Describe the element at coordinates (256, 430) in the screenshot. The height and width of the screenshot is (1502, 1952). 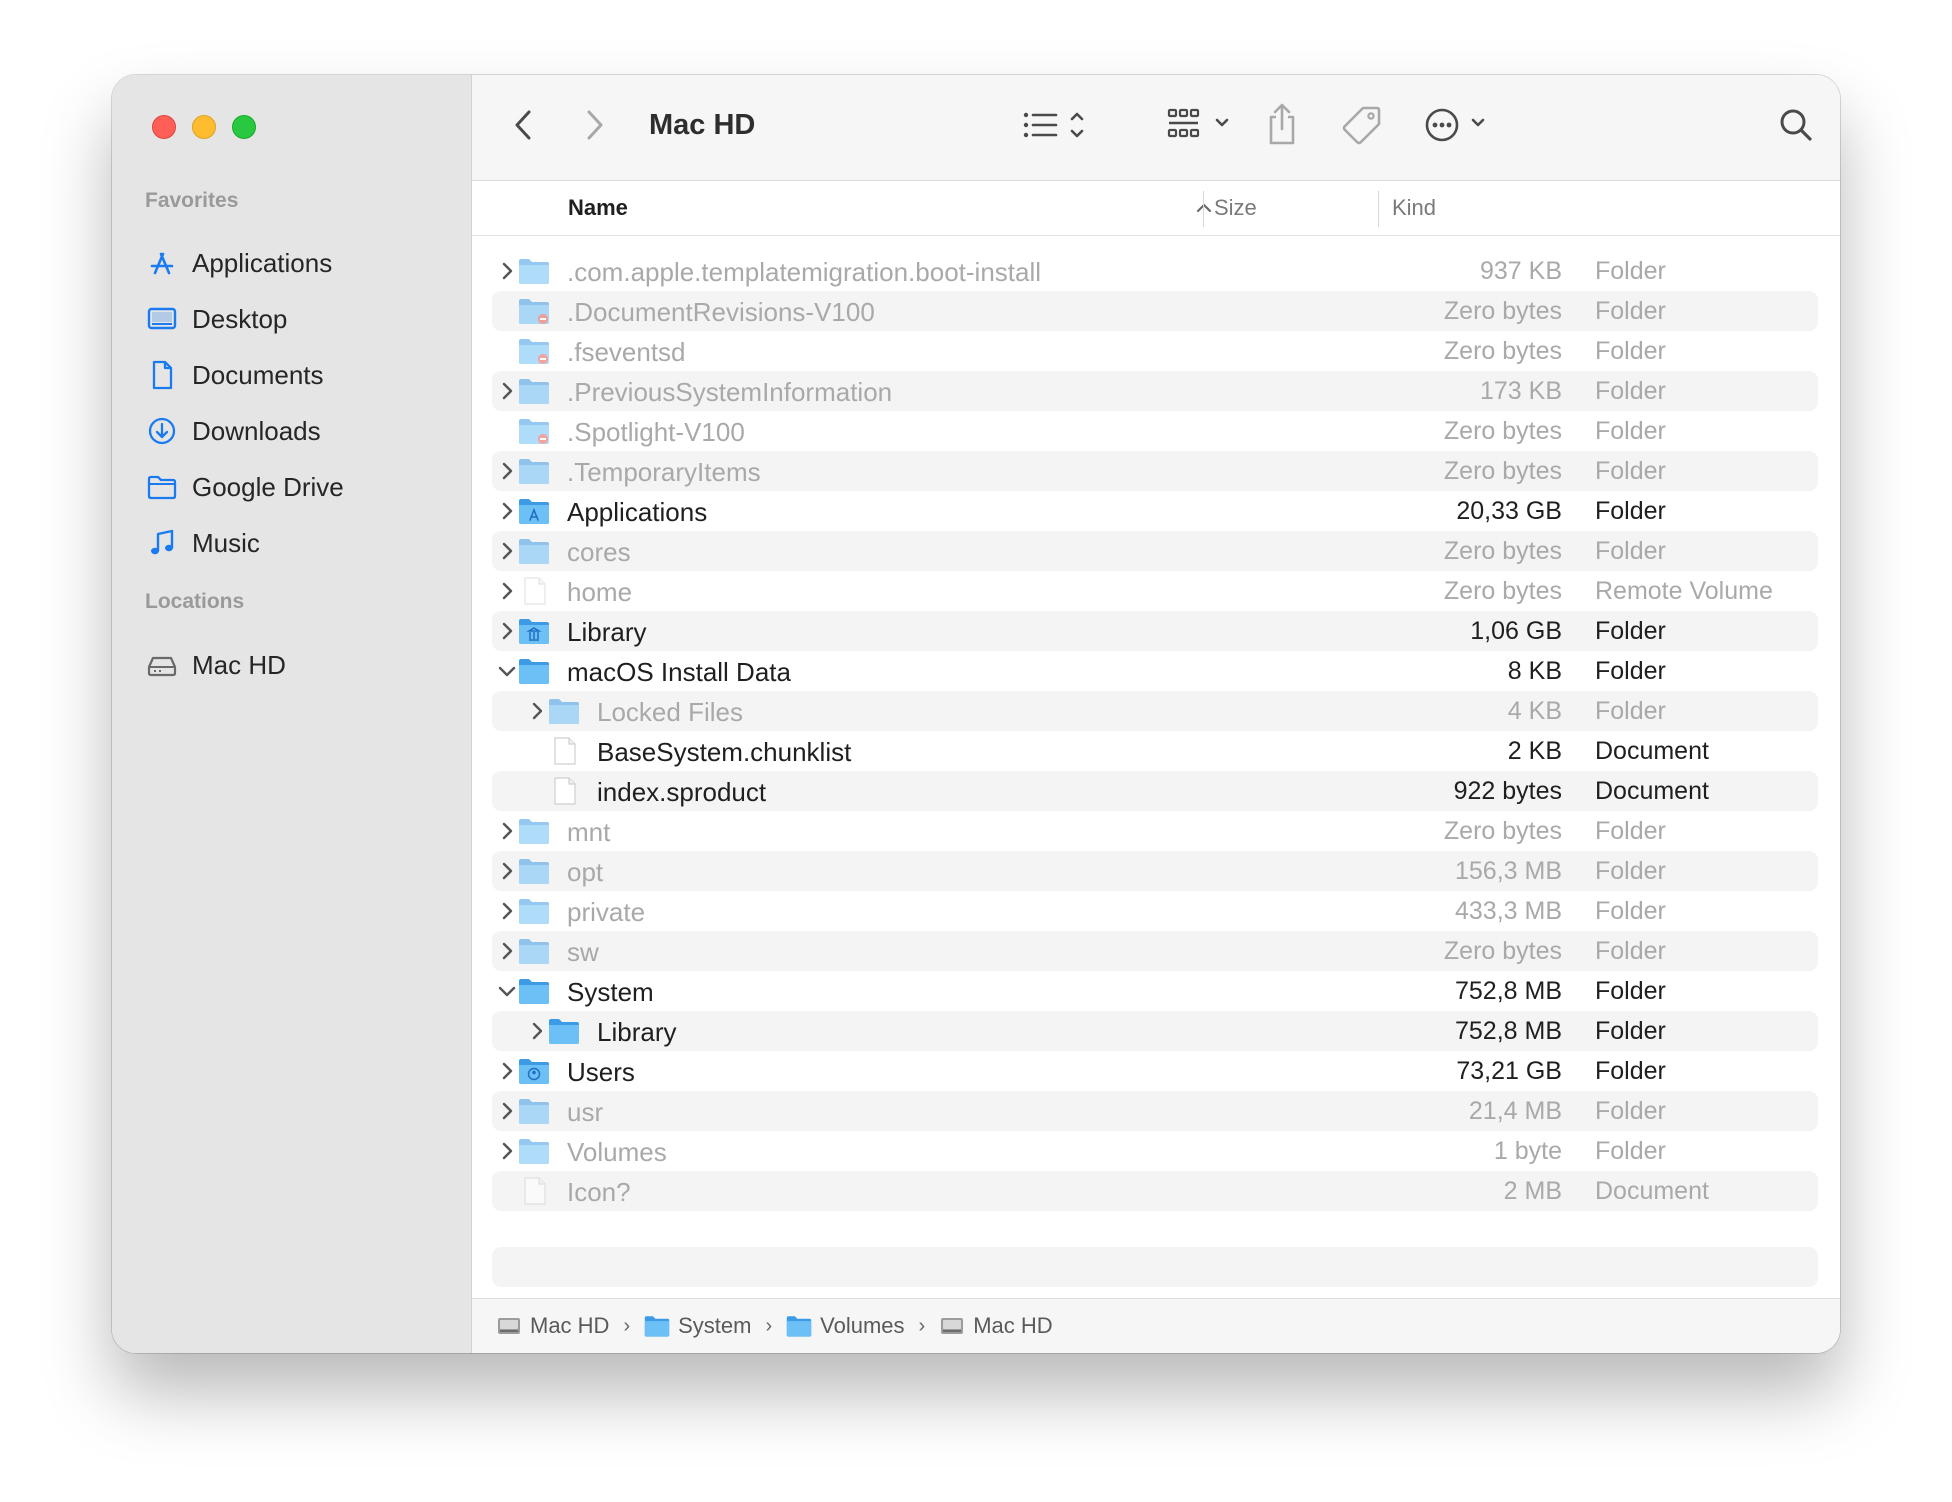
I see `sidebar-item-label: Downloads` at that location.